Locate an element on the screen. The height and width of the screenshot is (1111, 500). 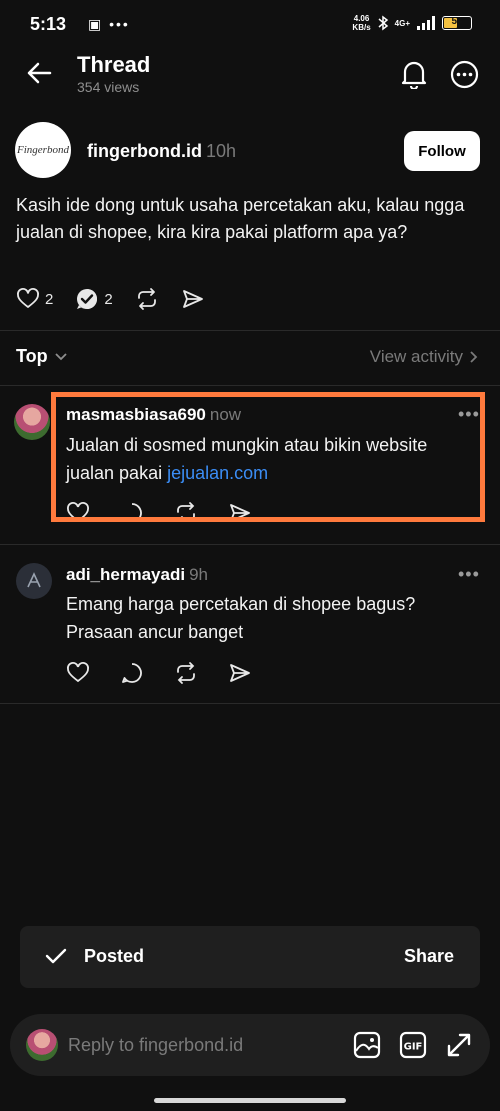
chevron-down-icon is located at coordinates (61, 356).